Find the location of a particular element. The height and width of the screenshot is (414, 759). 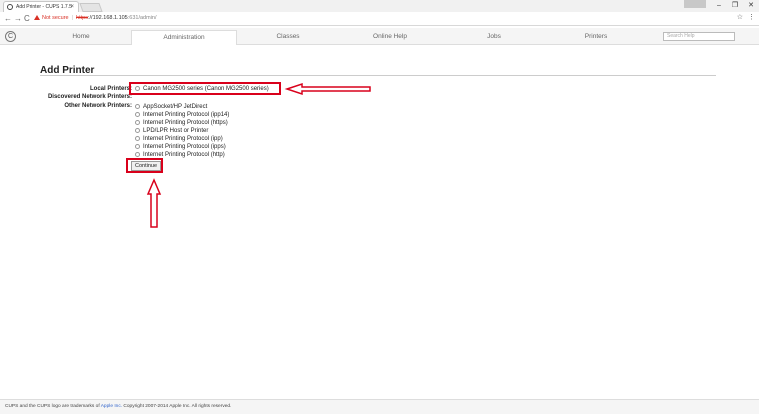

footer-text-start: CUPS and the CUPS logo are trademarks of is located at coordinates (53, 406).